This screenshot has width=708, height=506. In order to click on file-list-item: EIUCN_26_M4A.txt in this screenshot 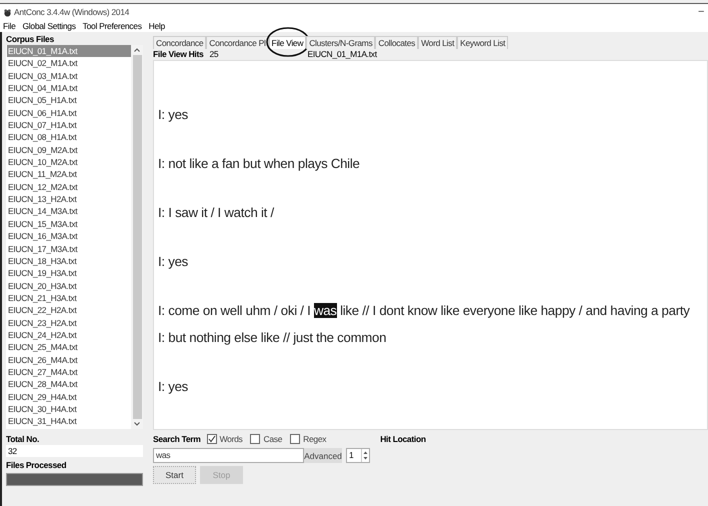, I will do `click(69, 360)`.